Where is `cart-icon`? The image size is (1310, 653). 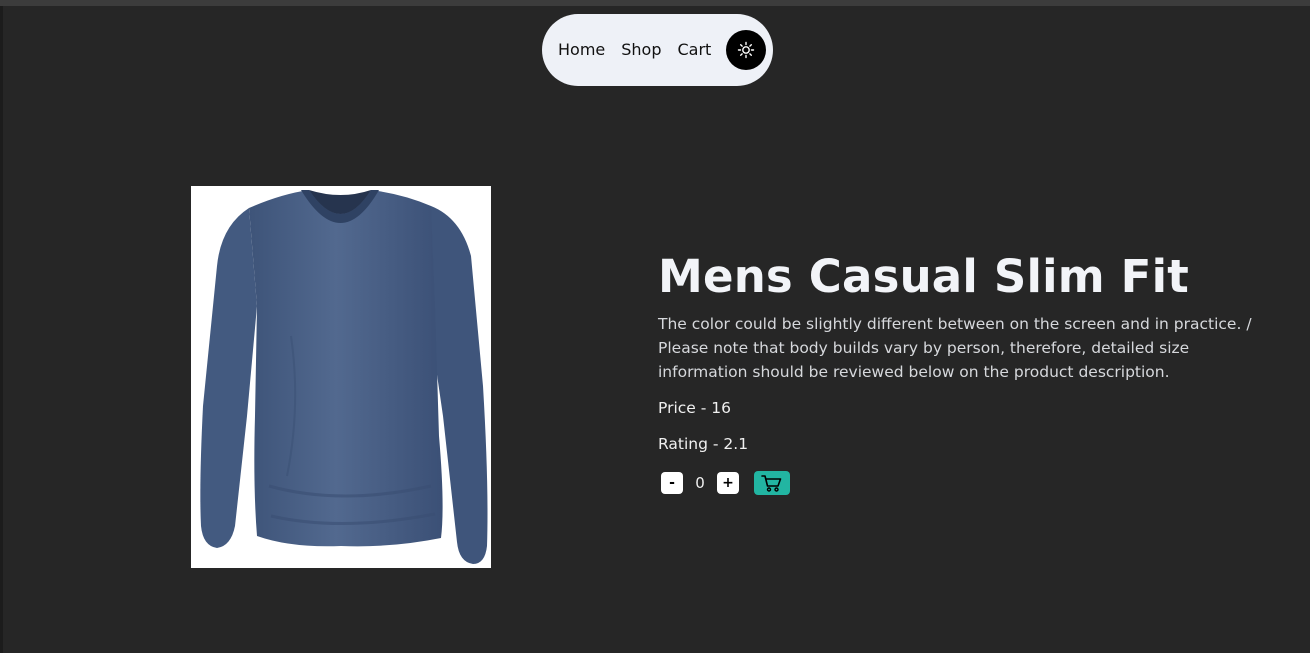
cart-icon is located at coordinates (771, 483).